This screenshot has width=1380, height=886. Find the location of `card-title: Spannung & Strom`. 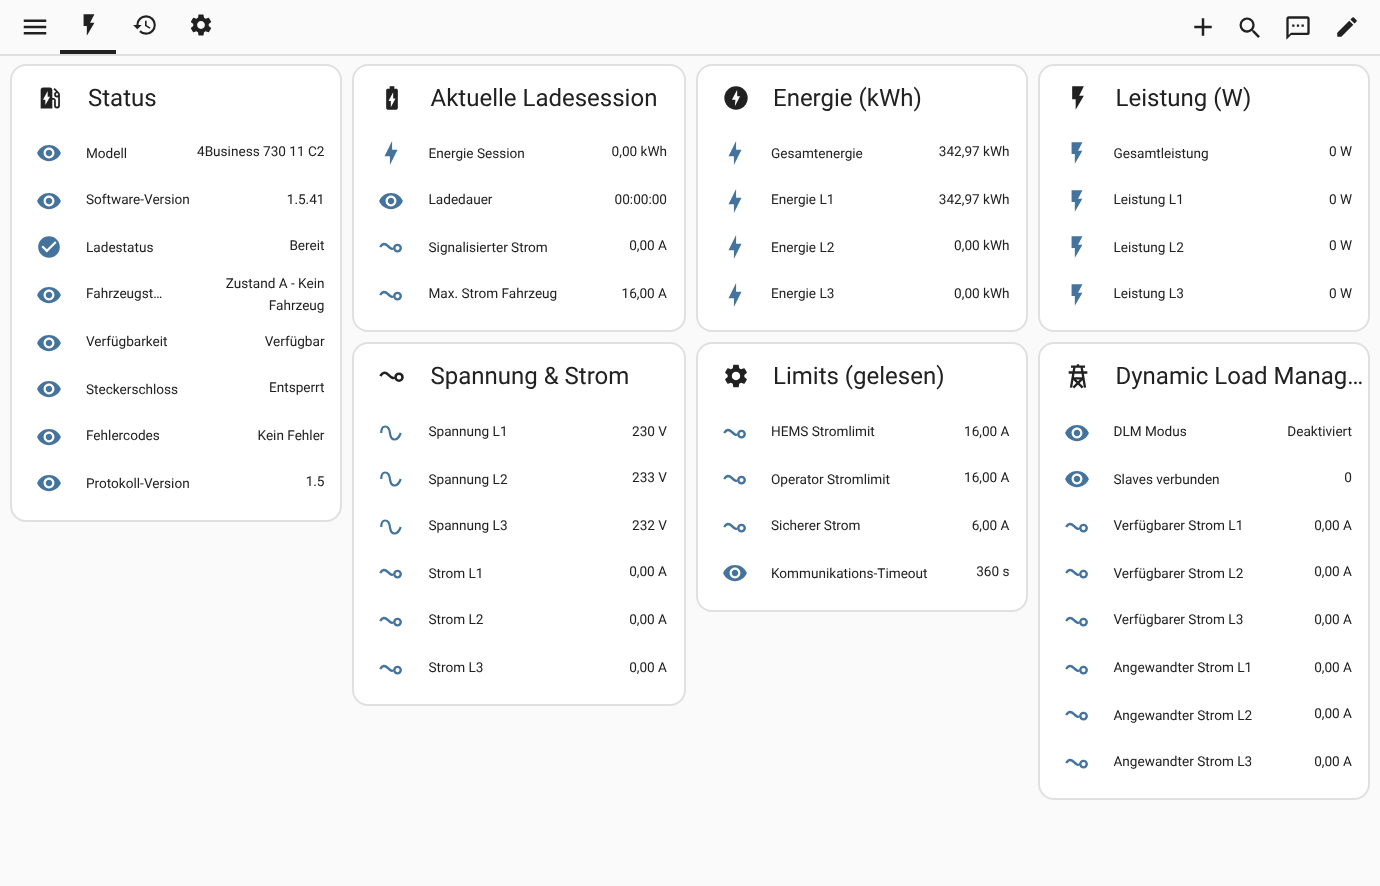

card-title: Spannung & Strom is located at coordinates (530, 377).